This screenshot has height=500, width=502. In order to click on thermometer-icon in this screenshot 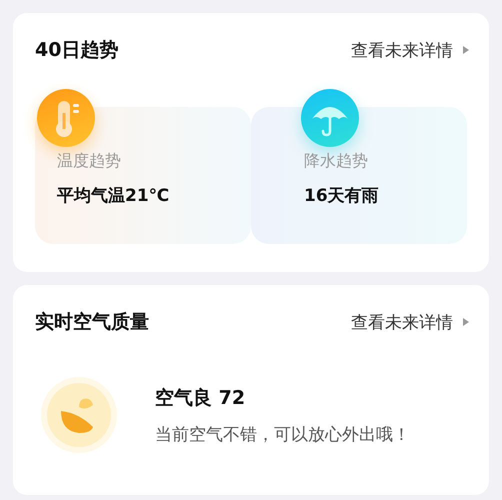, I will do `click(66, 118)`.